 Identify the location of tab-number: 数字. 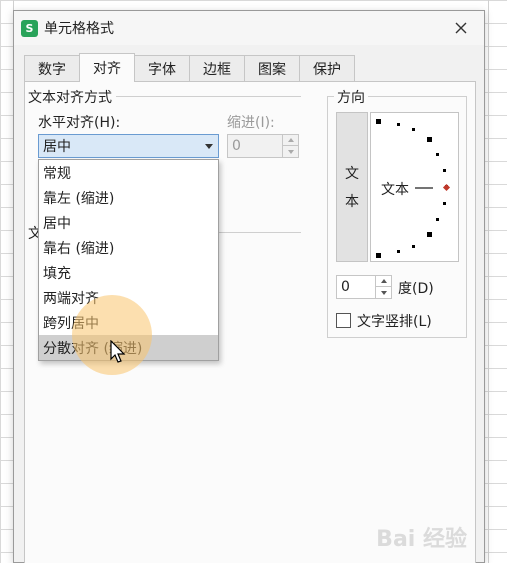
(52, 68).